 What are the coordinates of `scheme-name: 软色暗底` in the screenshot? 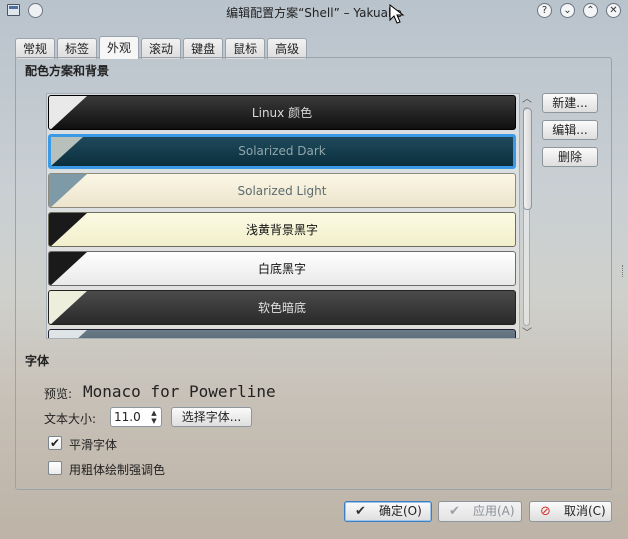 It's located at (281, 308).